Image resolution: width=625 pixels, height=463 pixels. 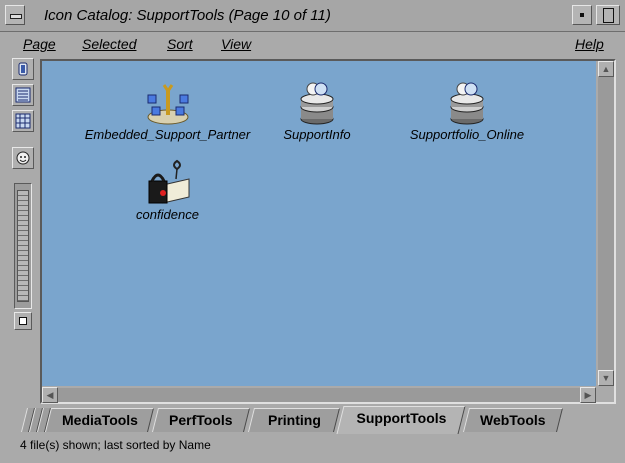 I want to click on catalog-item-embedded-support-partner: Embedded_Support_Partner, so click(x=167, y=111).